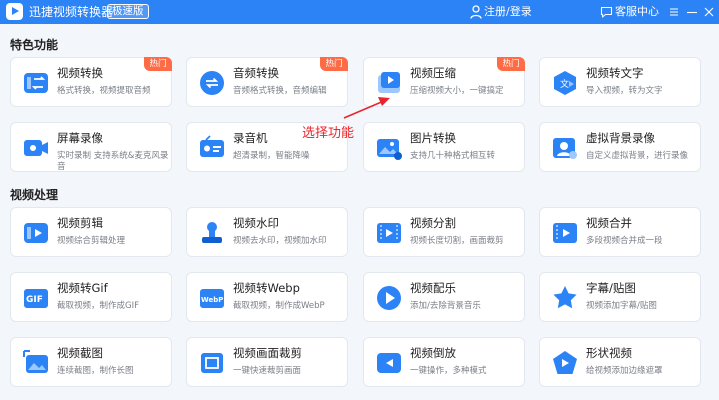 Image resolution: width=719 pixels, height=400 pixels. I want to click on card-video-split: 视频分割 视频长度切割，画面裁剪, so click(444, 232).